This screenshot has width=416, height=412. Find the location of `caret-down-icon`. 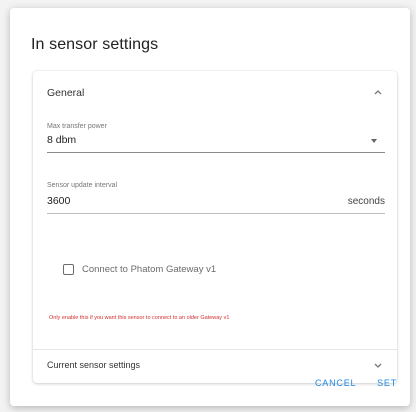

caret-down-icon is located at coordinates (374, 141).